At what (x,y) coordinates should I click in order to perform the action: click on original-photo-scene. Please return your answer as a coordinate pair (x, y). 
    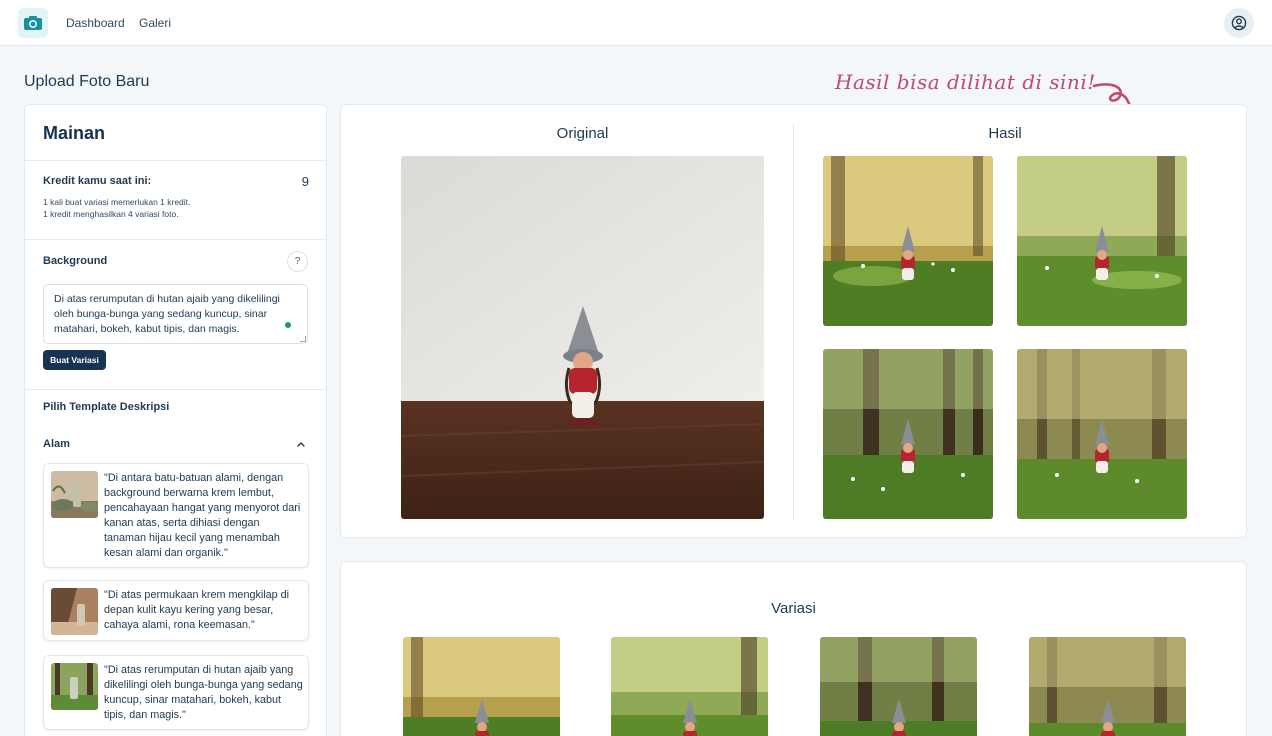
    Looking at the image, I should click on (582, 337).